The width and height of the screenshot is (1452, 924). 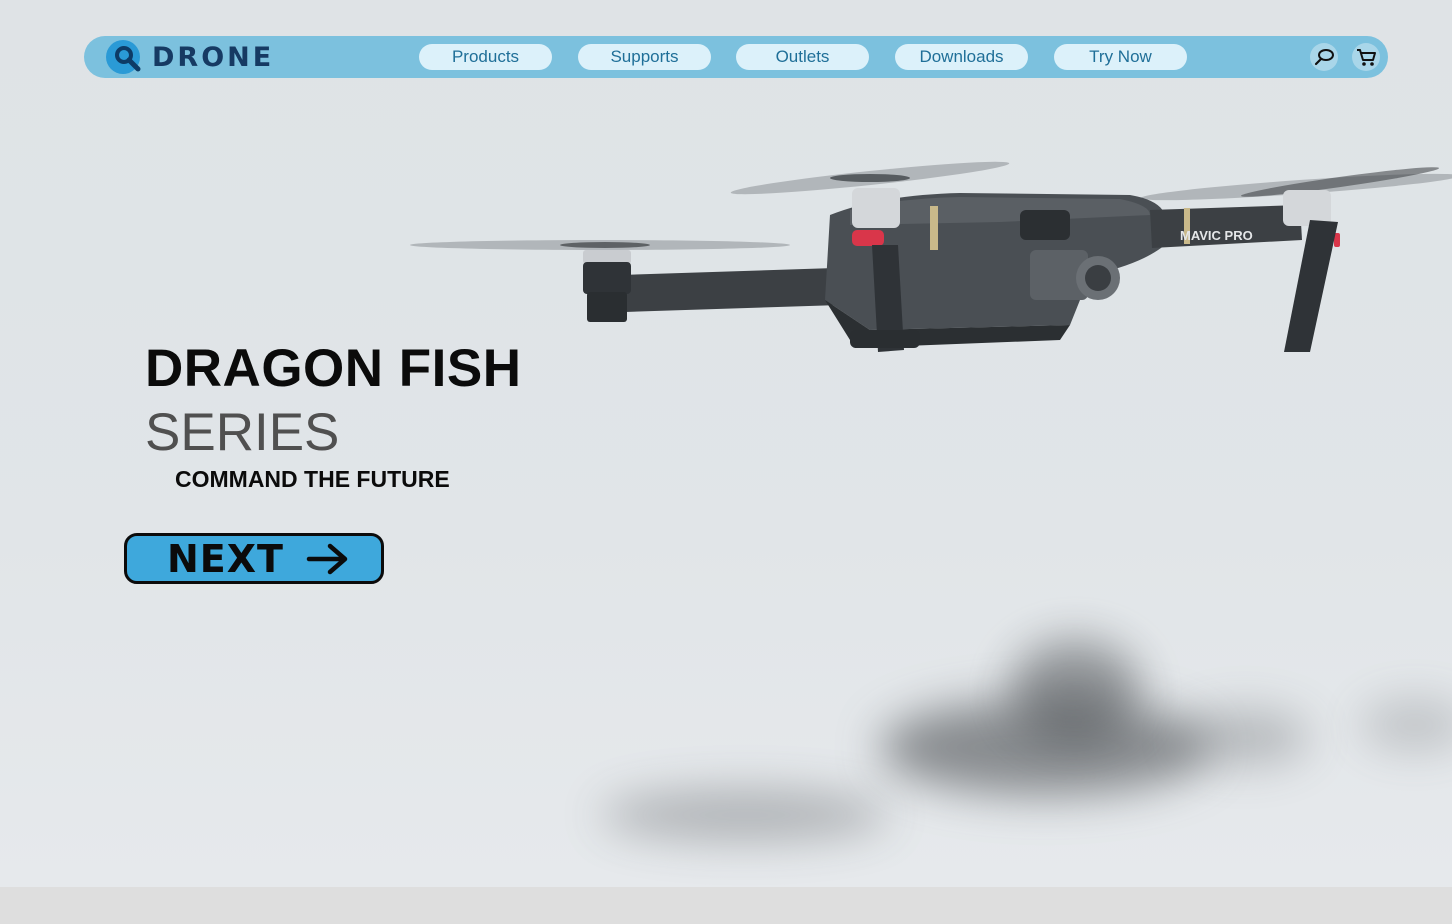 What do you see at coordinates (225, 558) in the screenshot?
I see `next-button-label: NEXT` at bounding box center [225, 558].